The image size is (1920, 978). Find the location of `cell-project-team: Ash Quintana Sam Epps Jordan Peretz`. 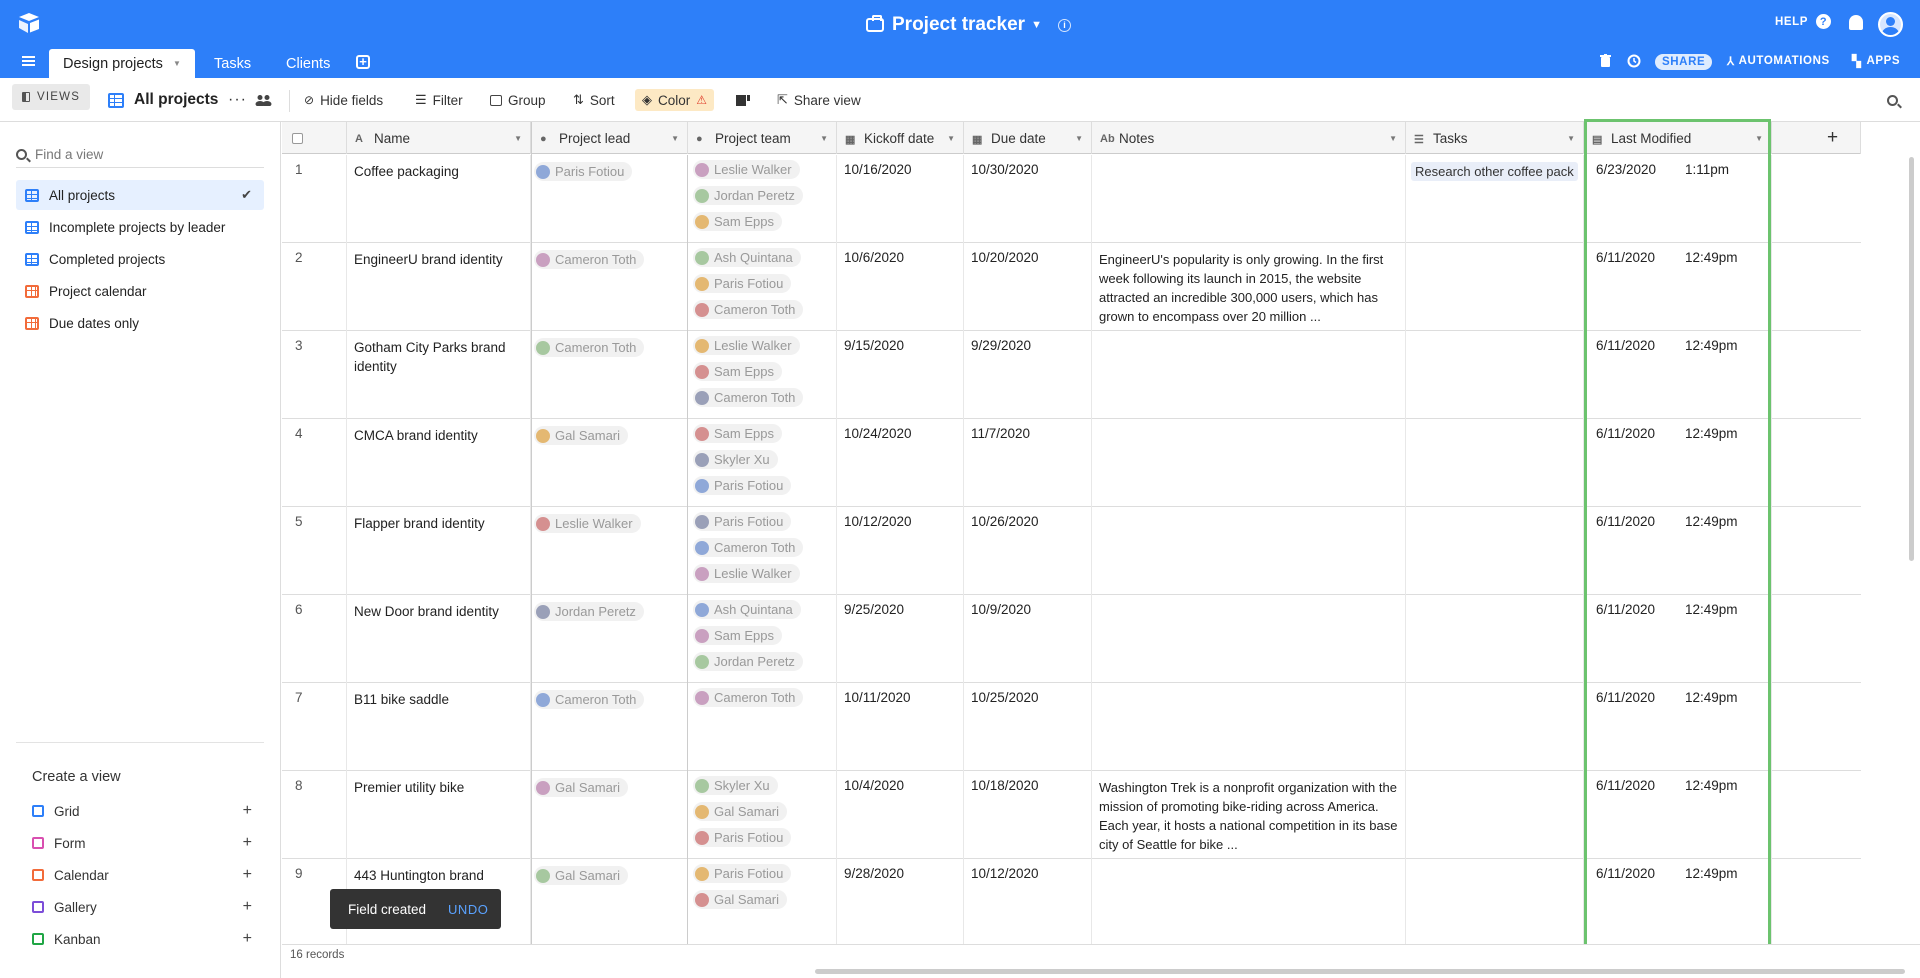

cell-project-team: Ash Quintana Sam Epps Jordan Peretz is located at coordinates (762, 639).